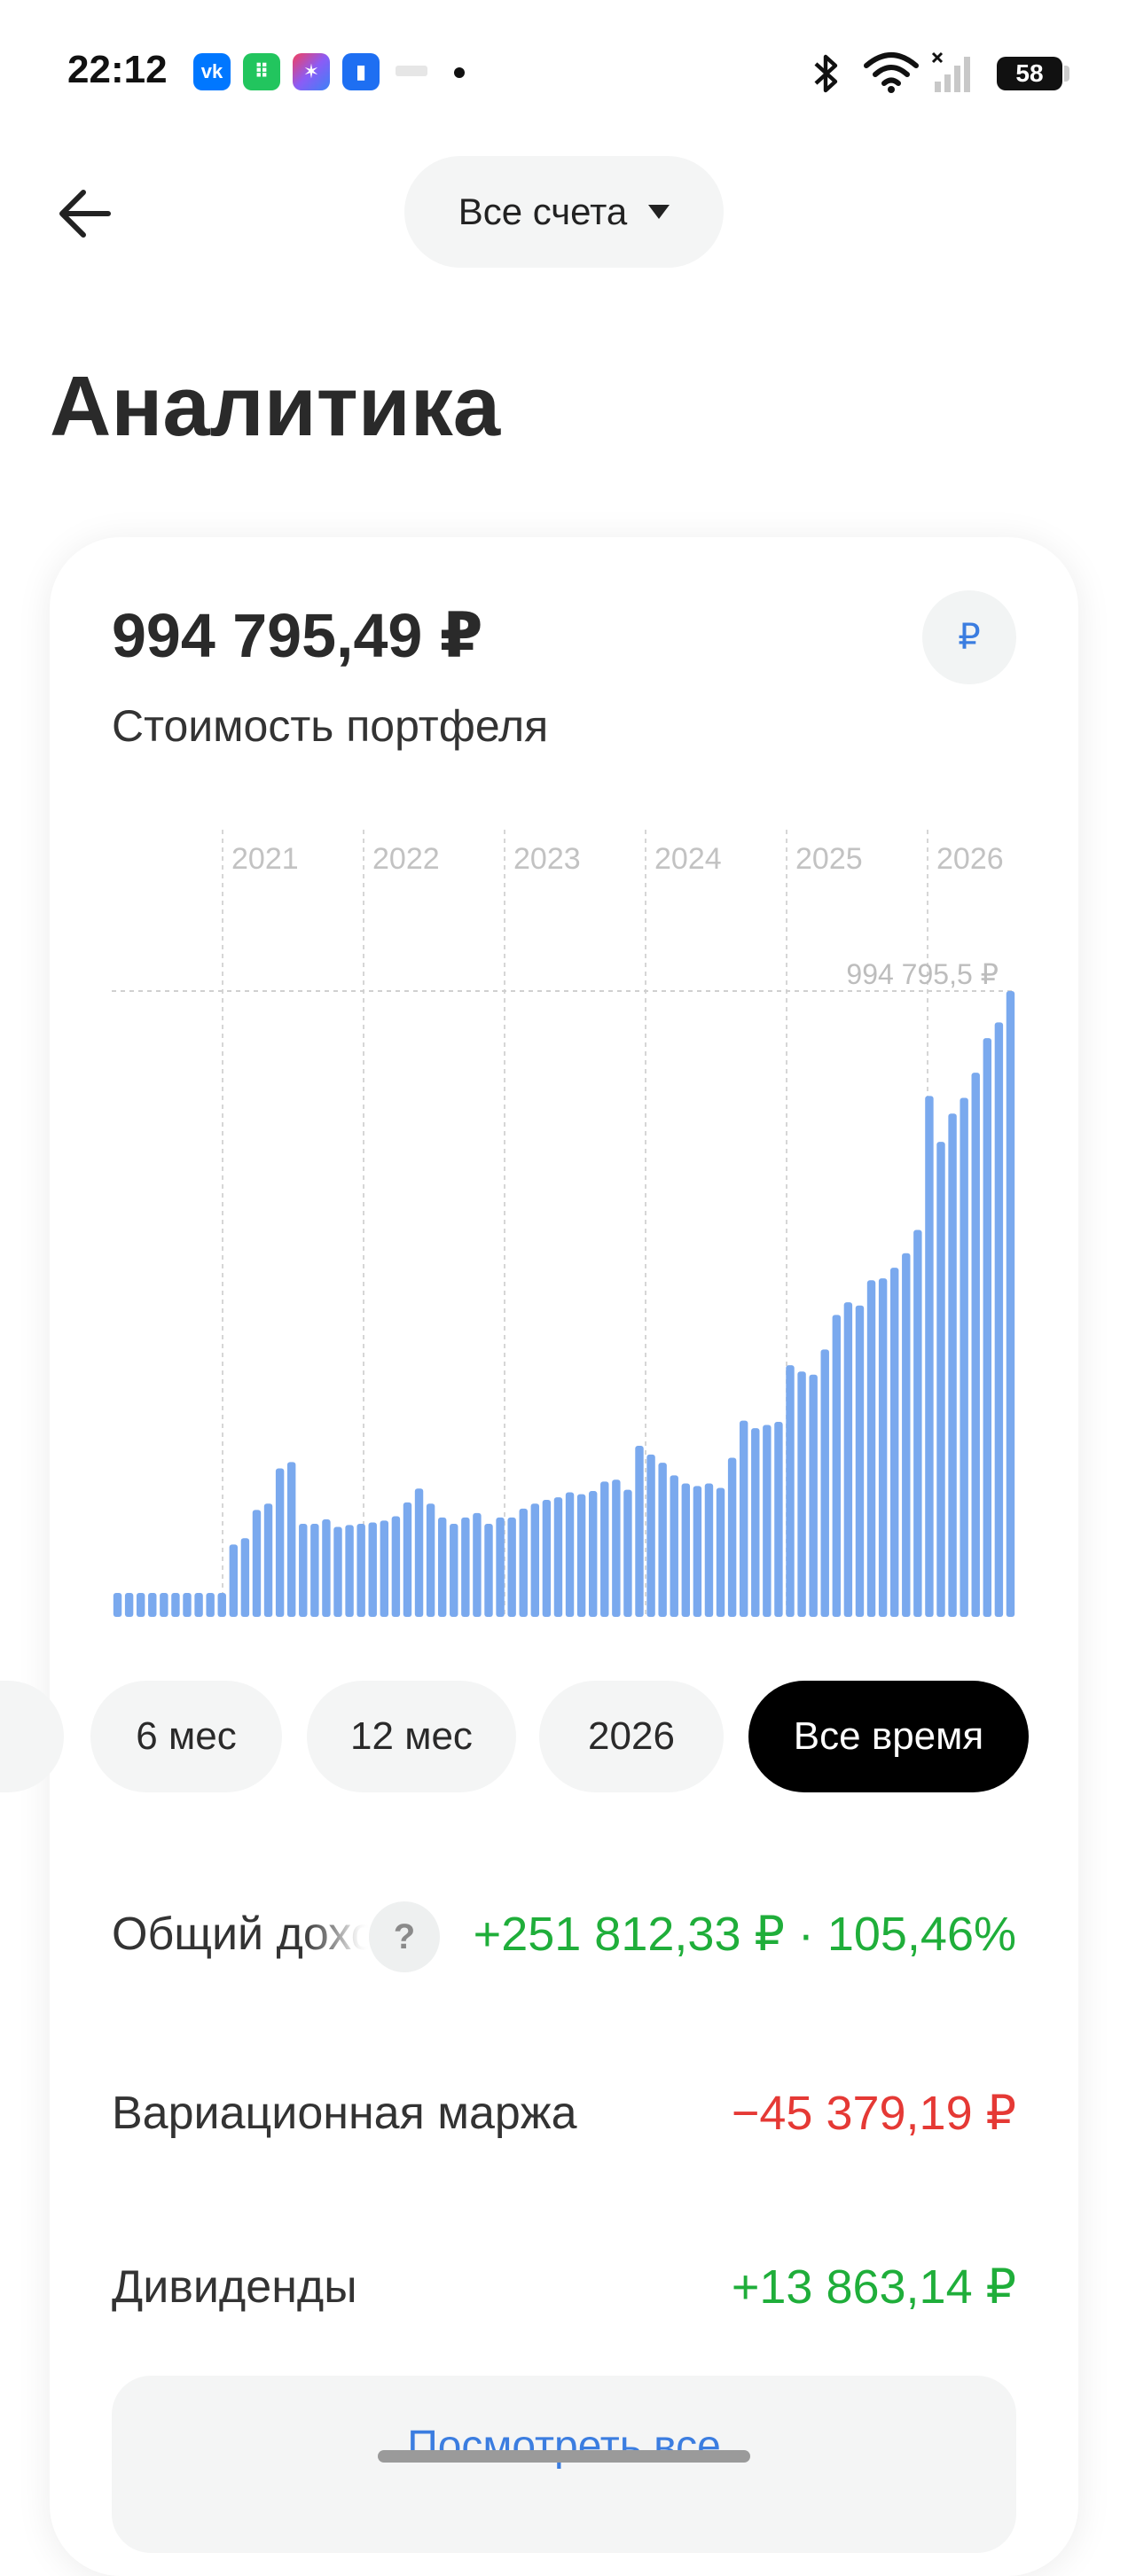  What do you see at coordinates (344, 2113) in the screenshot?
I see `variation-margin-label: Вариационная маржа` at bounding box center [344, 2113].